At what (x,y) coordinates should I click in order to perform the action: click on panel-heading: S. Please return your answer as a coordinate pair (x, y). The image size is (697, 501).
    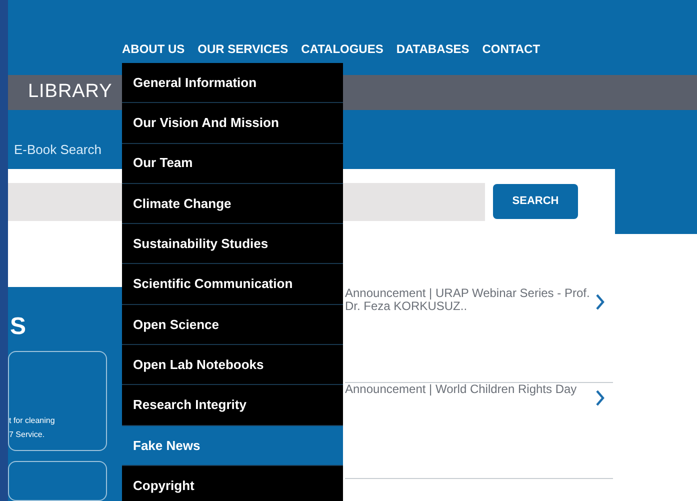
    Looking at the image, I should click on (18, 327).